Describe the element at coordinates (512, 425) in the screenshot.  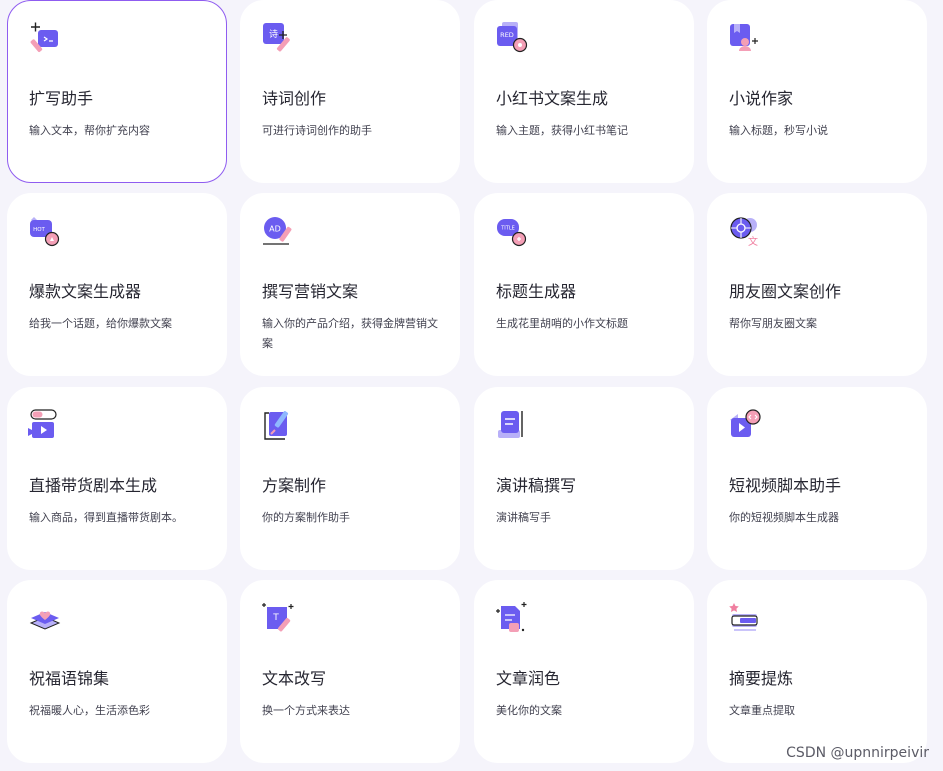
I see `speech-icon` at that location.